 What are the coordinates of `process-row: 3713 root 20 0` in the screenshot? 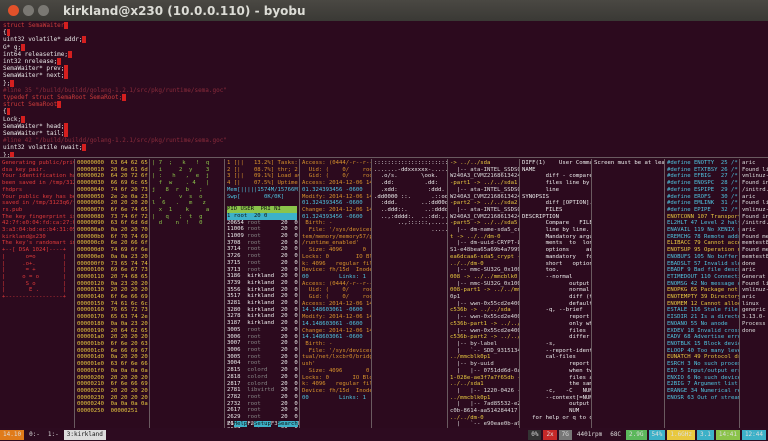 It's located at (262, 270).